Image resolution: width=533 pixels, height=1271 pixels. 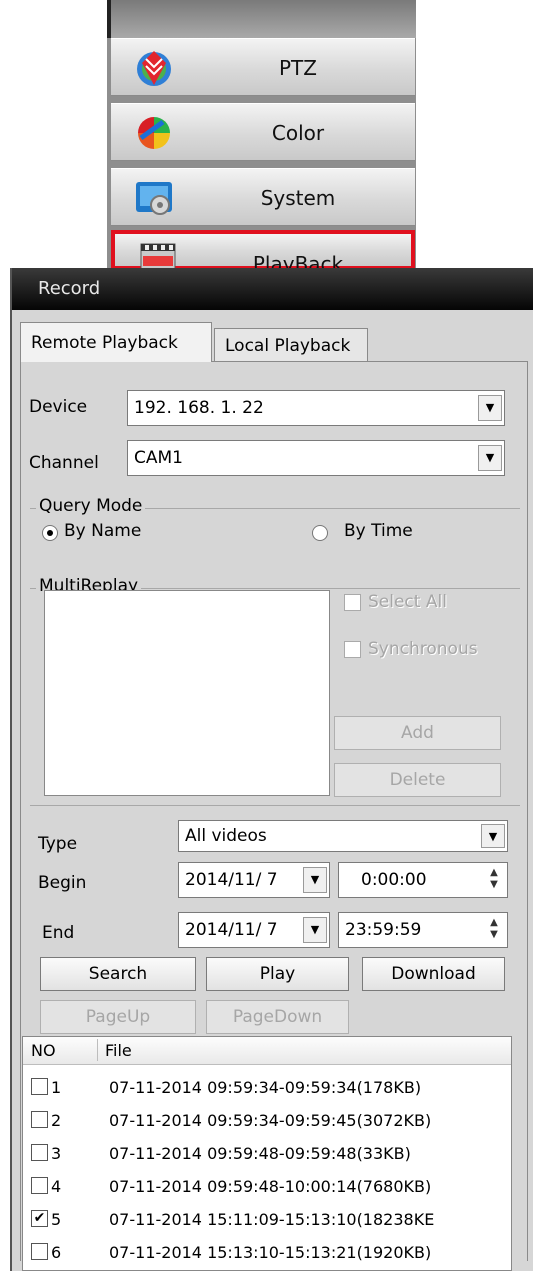 I want to click on search-button: Search, so click(x=118, y=974).